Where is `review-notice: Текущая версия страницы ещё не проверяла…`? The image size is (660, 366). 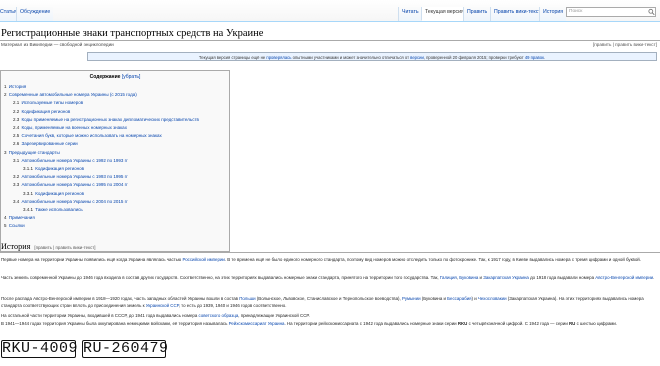 review-notice: Текущая версия страницы ещё не проверяла… is located at coordinates (372, 56).